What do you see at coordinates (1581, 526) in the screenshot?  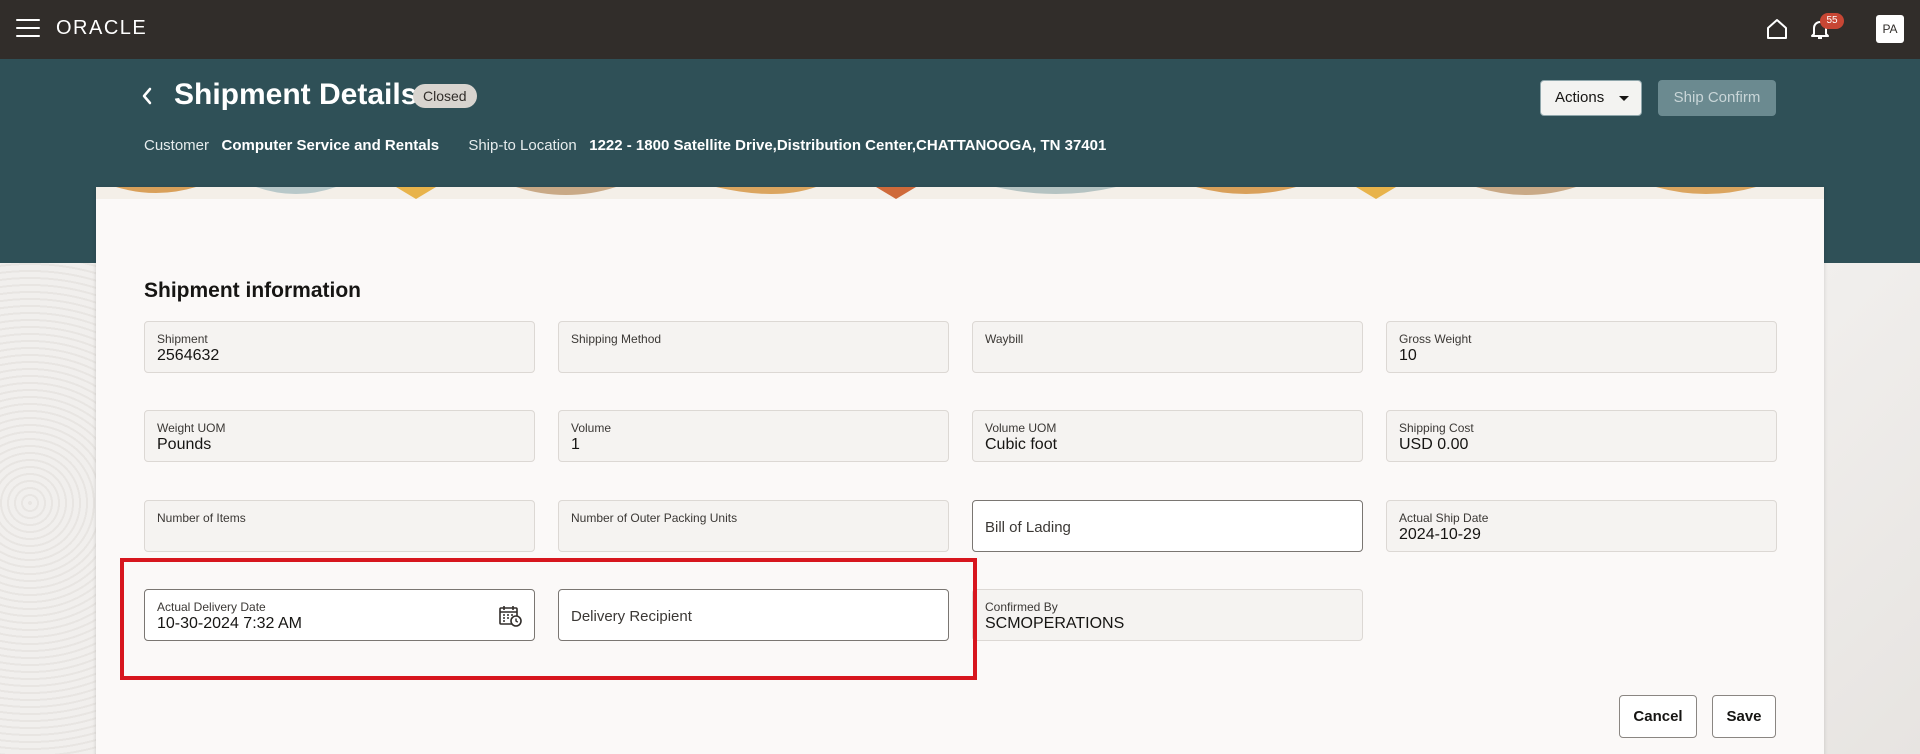 I see `actual-ship-date-field: Actual Ship Date 2024-10-29` at bounding box center [1581, 526].